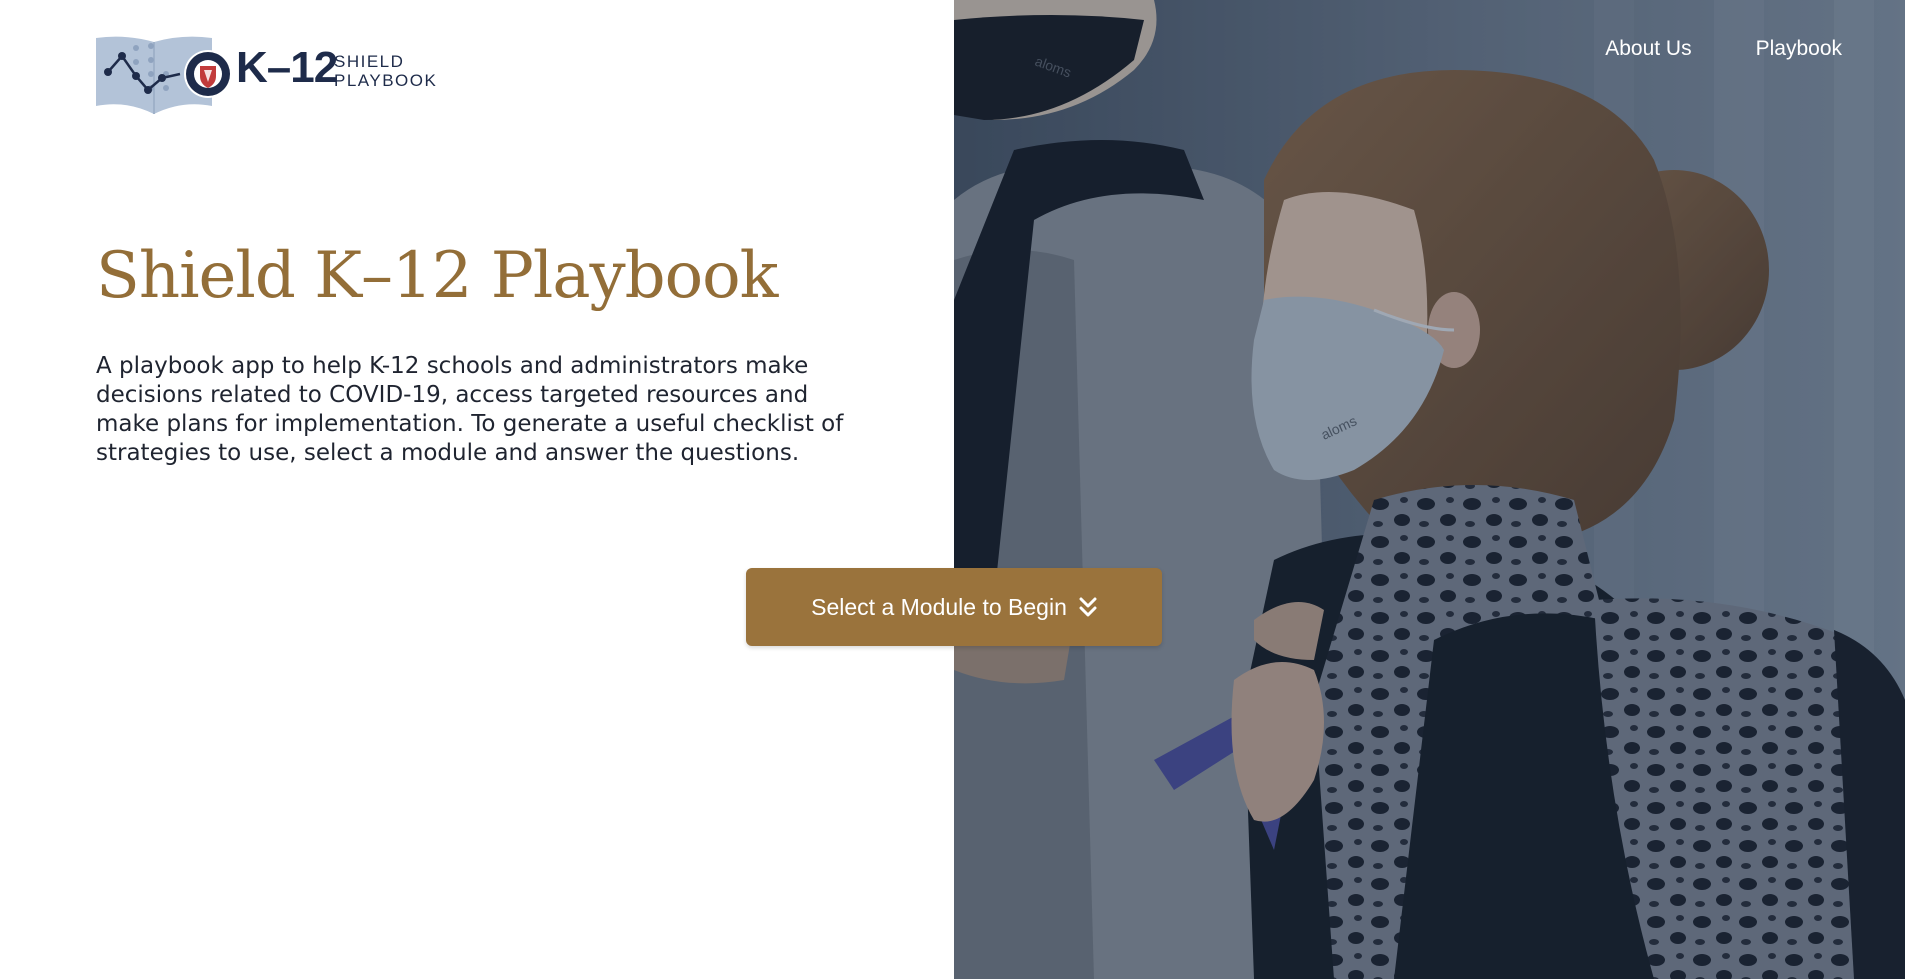 Image resolution: width=1905 pixels, height=979 pixels. I want to click on logo-subtitle-line-1: SHIELD, so click(369, 61).